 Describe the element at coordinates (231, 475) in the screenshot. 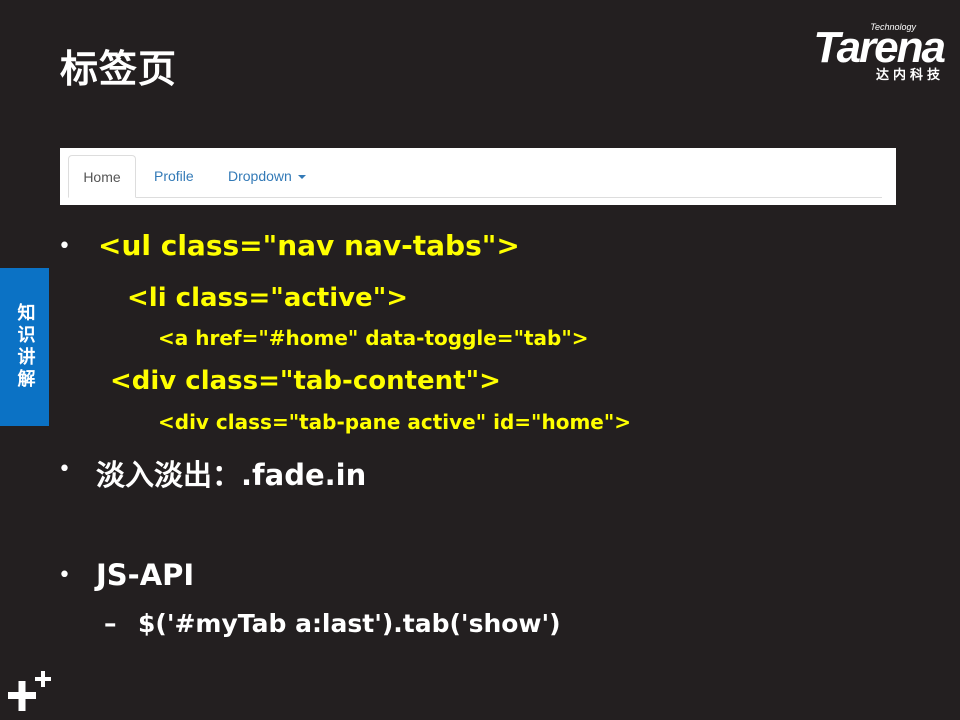

I see `fade-bullet: 淡入淡出：.fade.in` at that location.